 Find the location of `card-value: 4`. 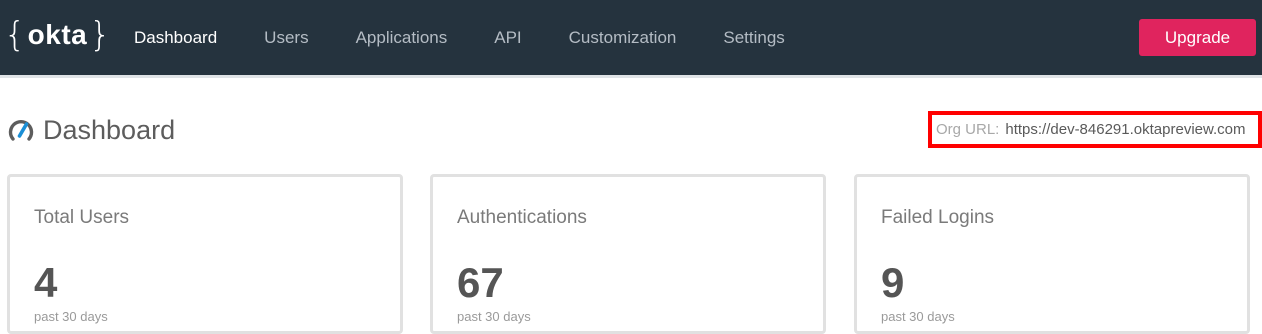

card-value: 4 is located at coordinates (46, 282).